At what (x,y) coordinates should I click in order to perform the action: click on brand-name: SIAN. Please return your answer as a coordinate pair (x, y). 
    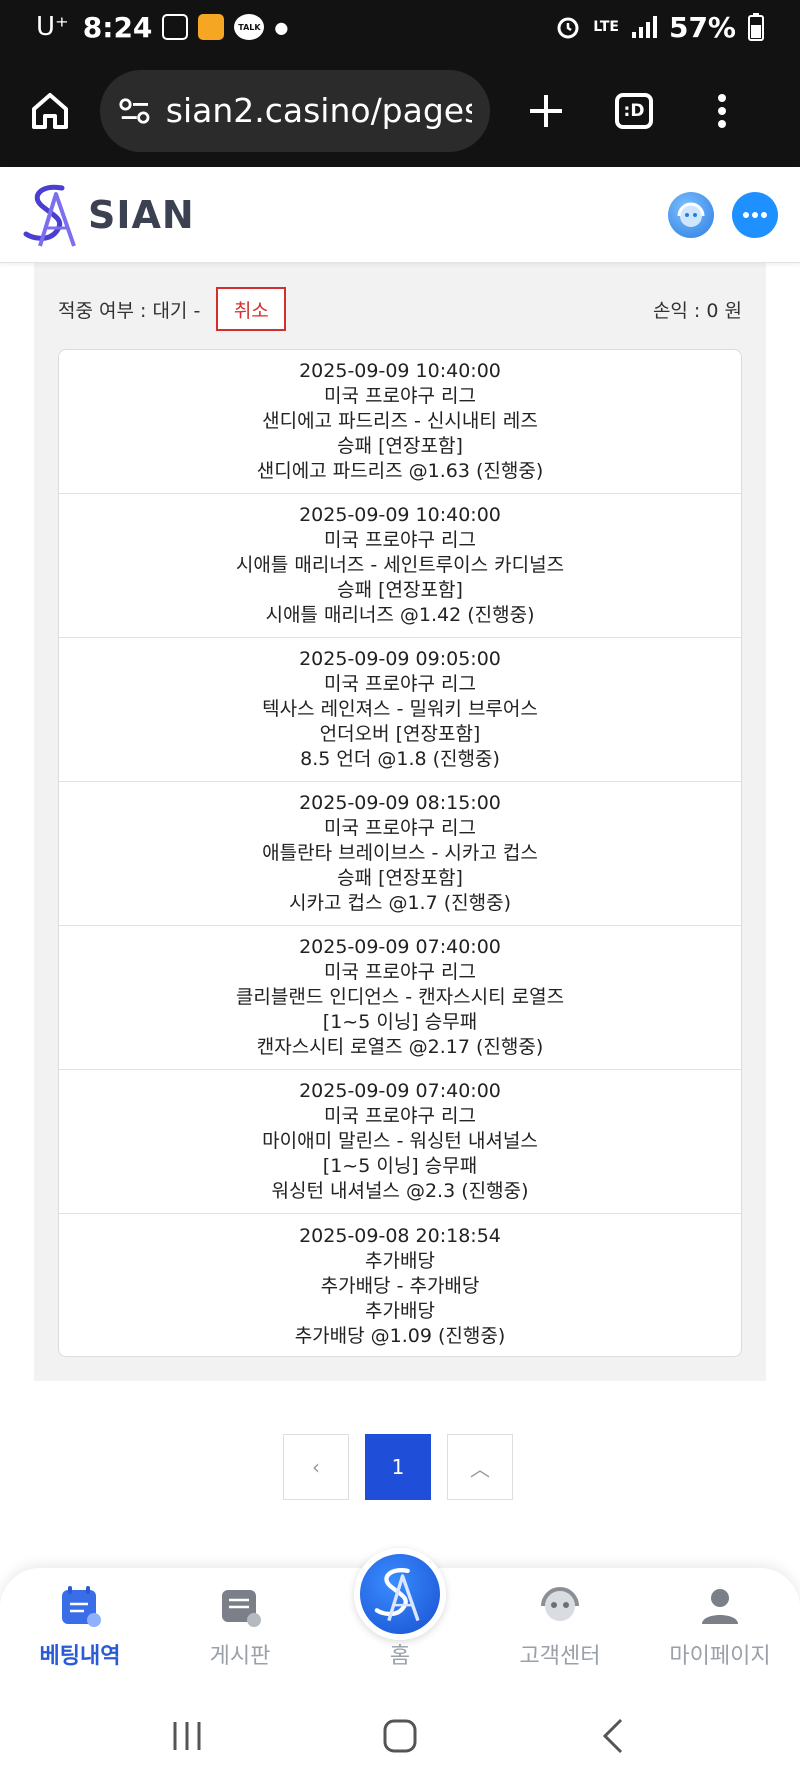
    Looking at the image, I should click on (141, 215).